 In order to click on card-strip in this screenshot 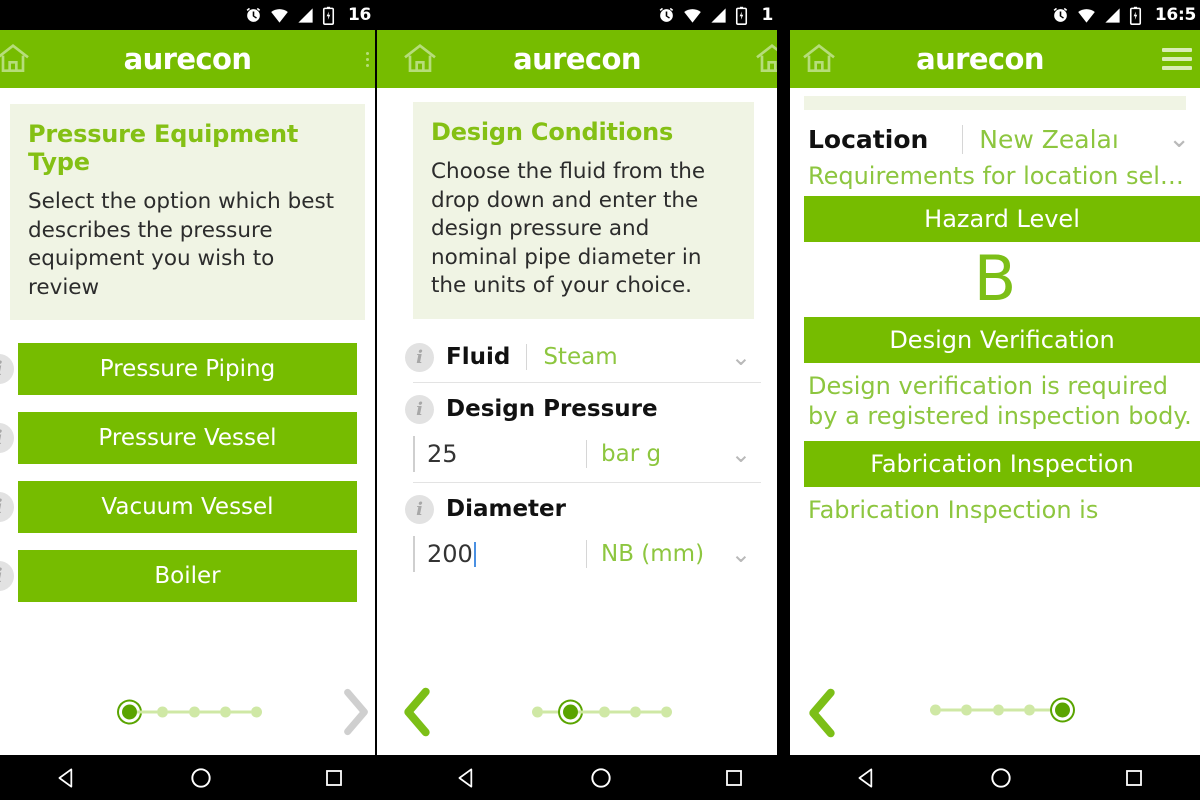, I will do `click(995, 103)`.